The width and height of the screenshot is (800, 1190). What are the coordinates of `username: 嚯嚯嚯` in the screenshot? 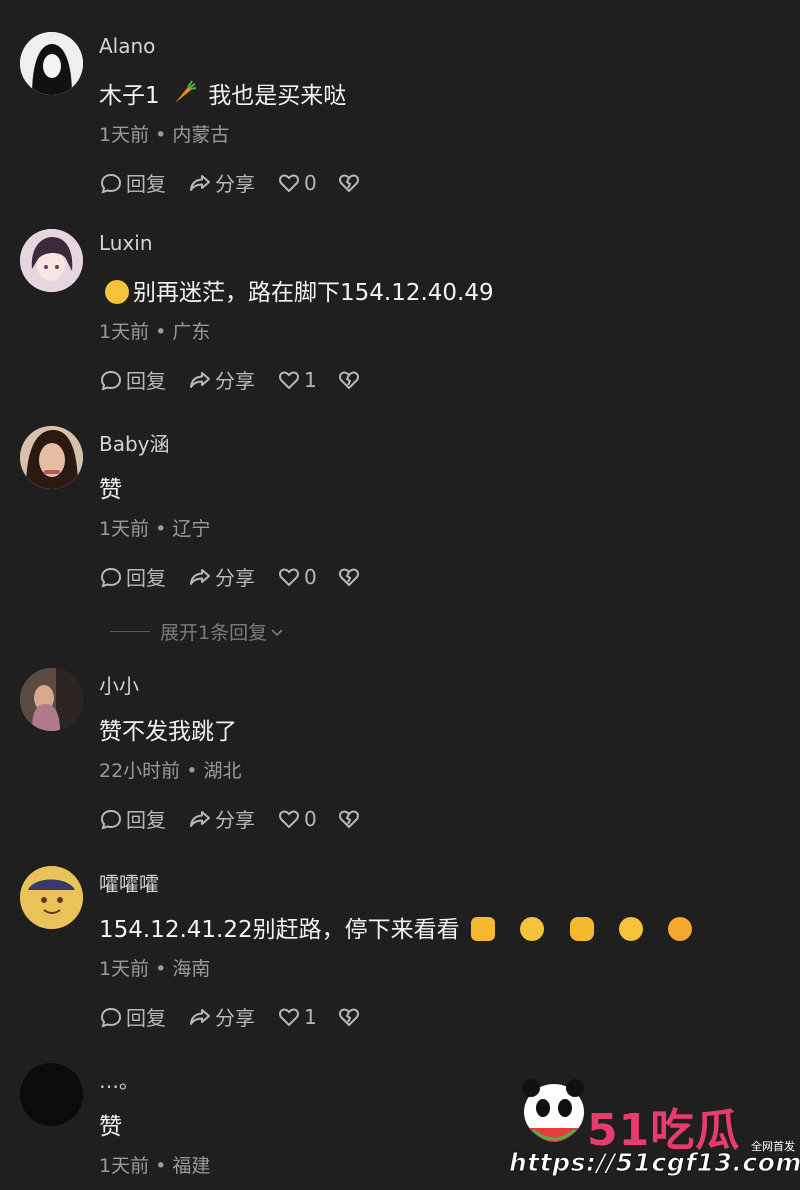 It's located at (129, 882).